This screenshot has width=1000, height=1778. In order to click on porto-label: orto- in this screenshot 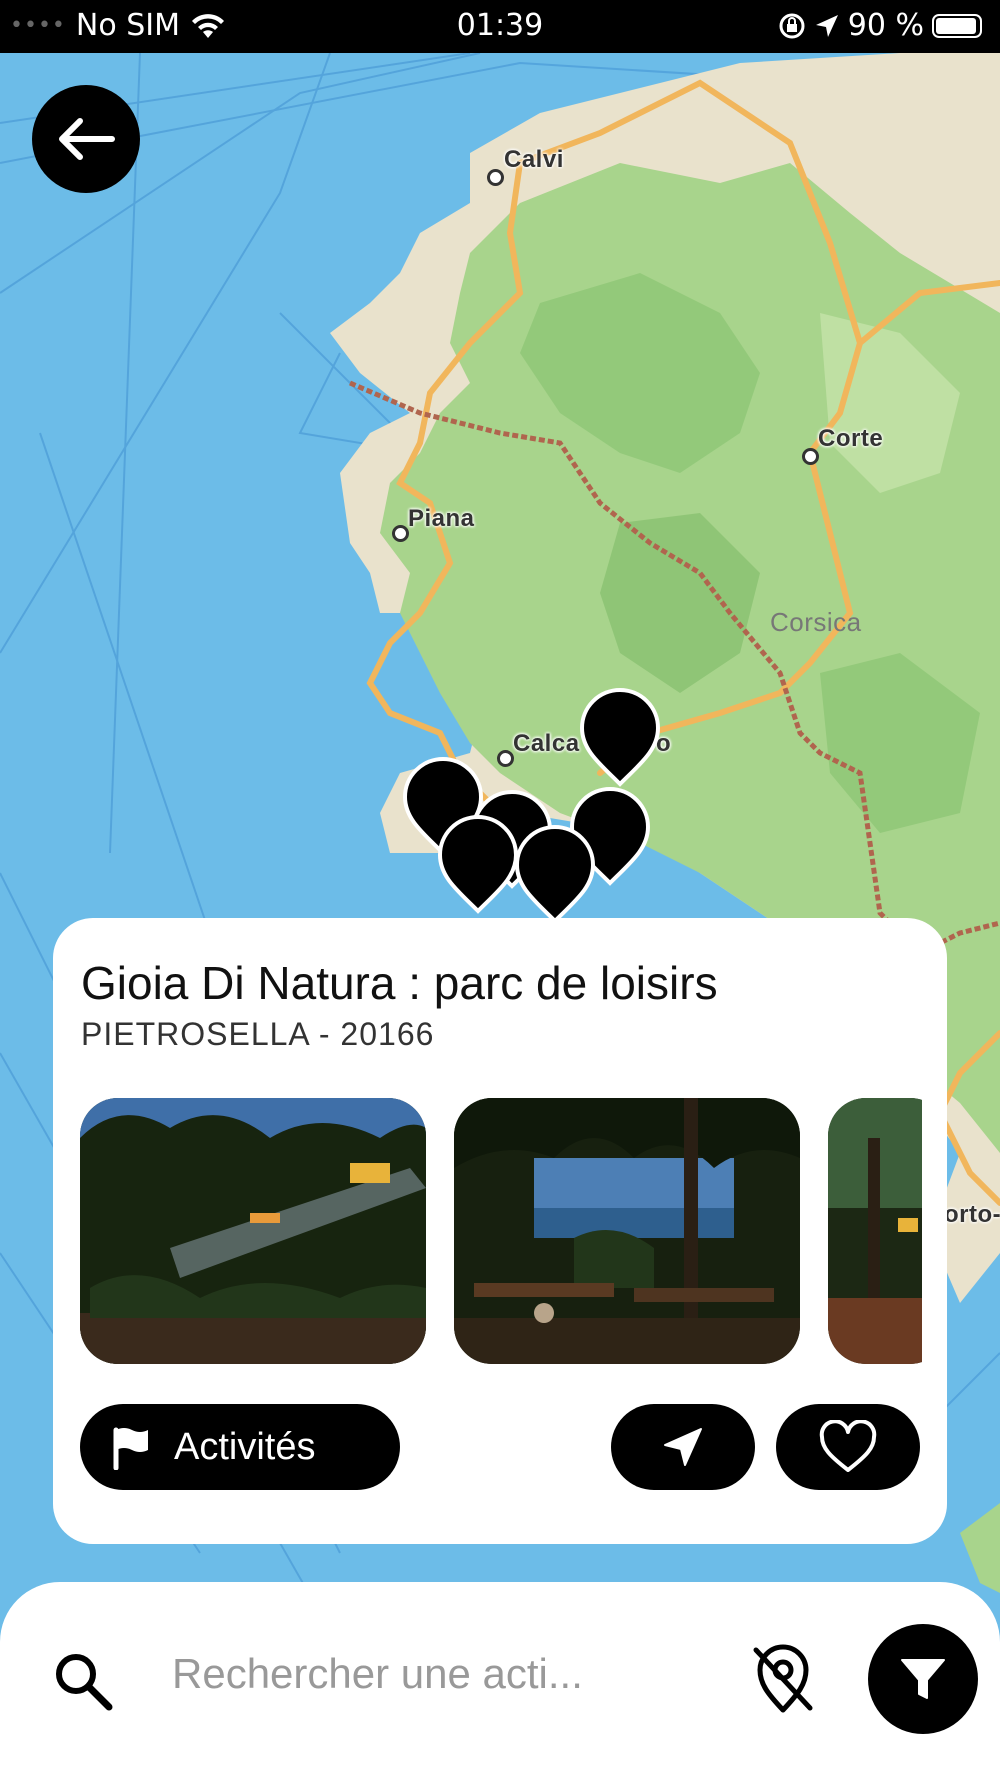, I will do `click(972, 1214)`.